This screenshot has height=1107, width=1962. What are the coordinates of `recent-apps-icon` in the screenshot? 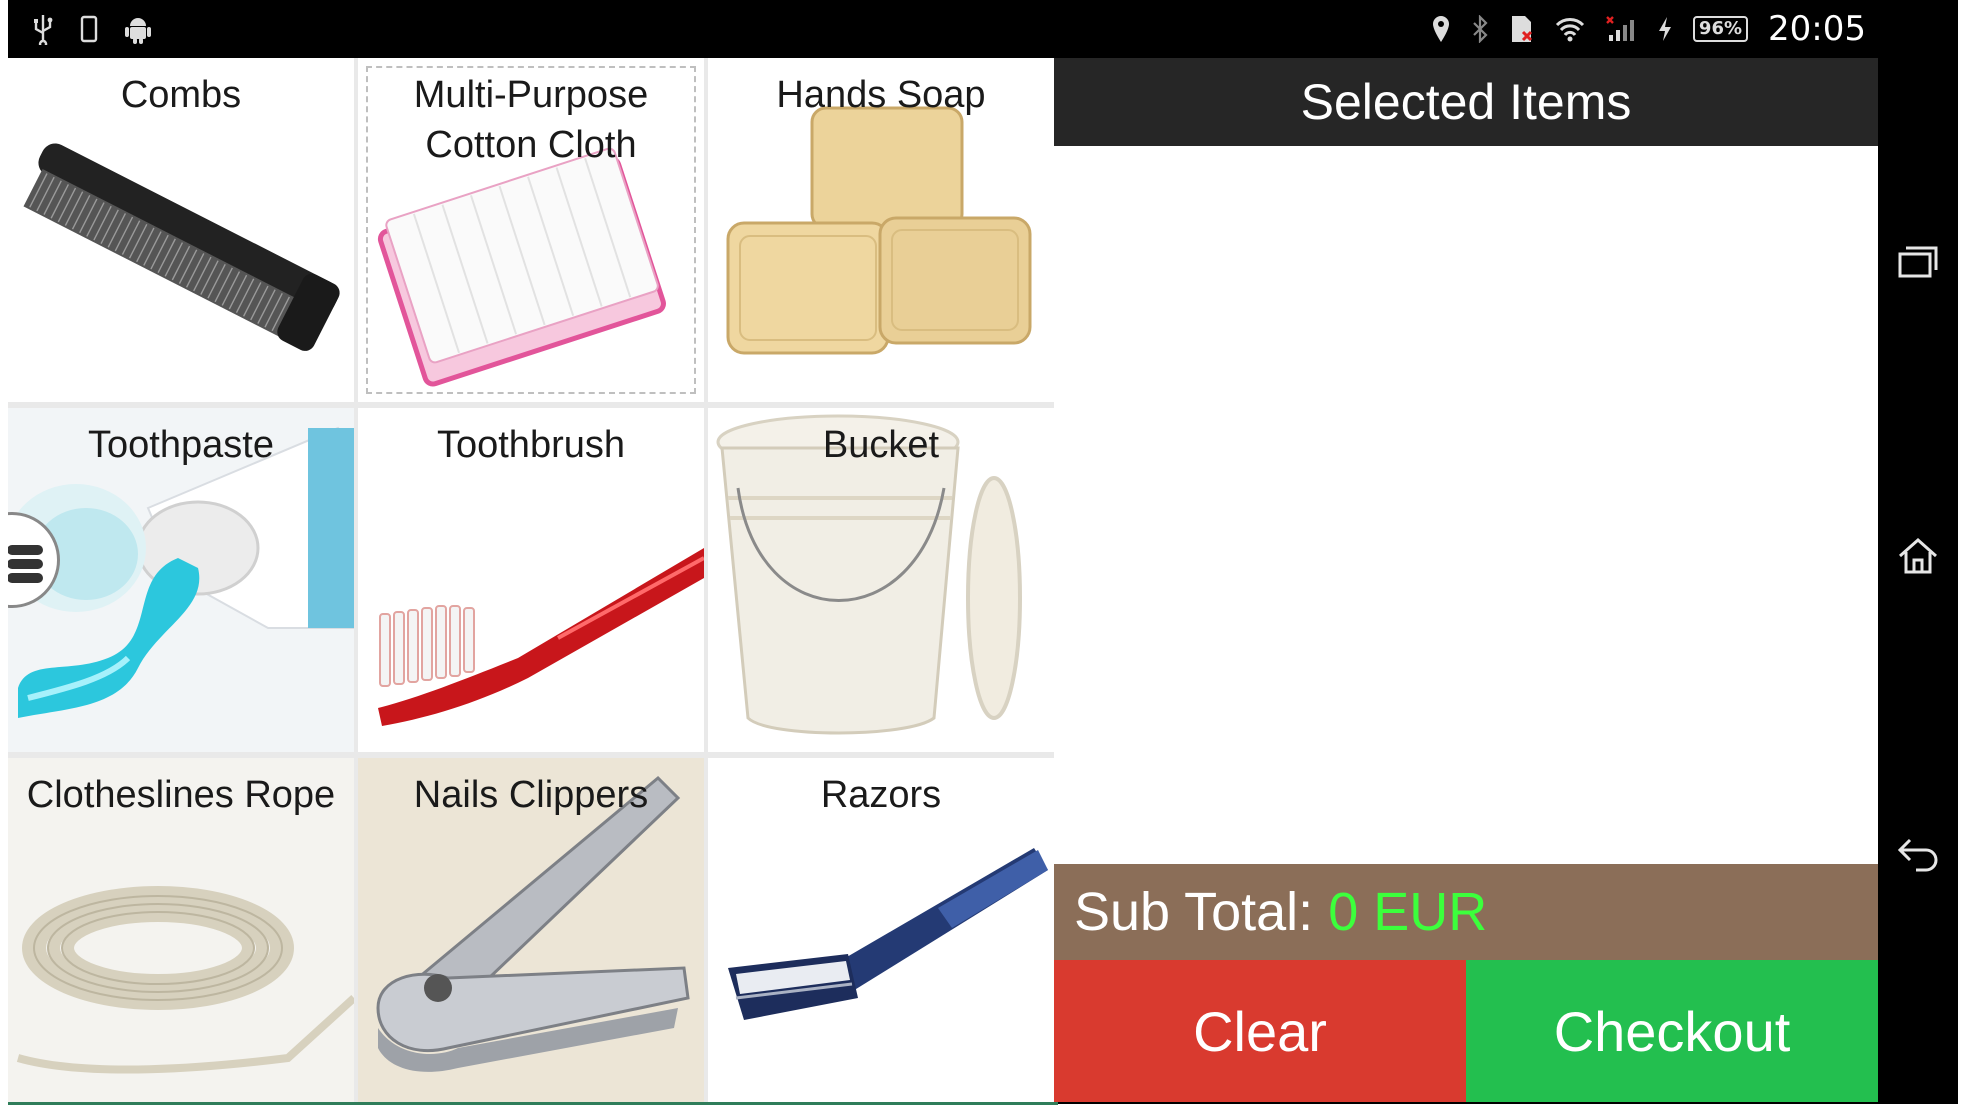 It's located at (1918, 262).